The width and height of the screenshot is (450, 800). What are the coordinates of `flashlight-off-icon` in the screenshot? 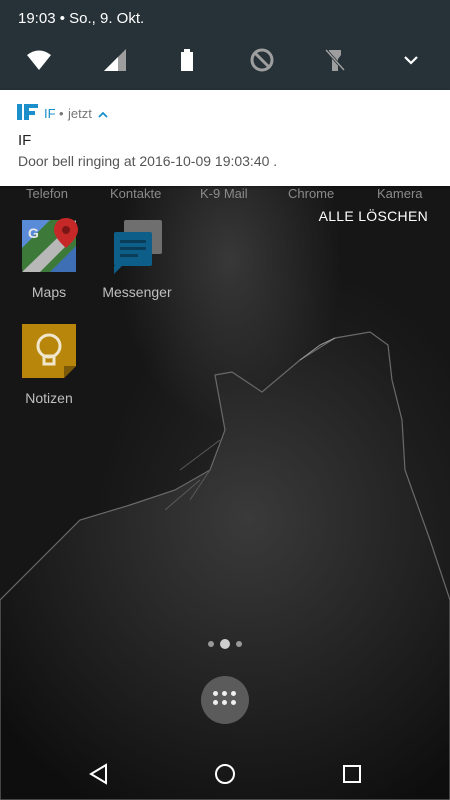 It's located at (335, 60).